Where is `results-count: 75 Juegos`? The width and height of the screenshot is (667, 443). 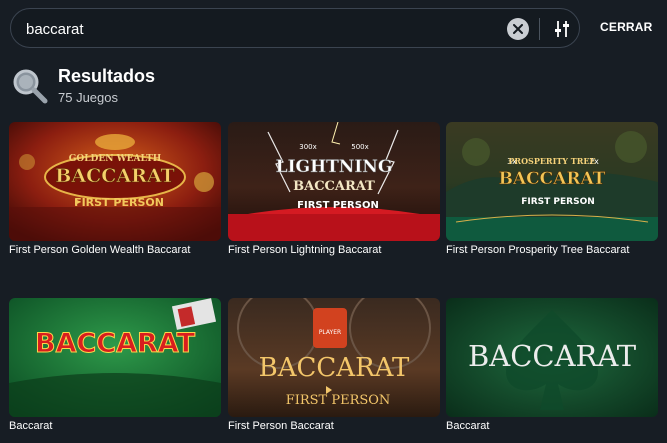 results-count: 75 Juegos is located at coordinates (88, 97).